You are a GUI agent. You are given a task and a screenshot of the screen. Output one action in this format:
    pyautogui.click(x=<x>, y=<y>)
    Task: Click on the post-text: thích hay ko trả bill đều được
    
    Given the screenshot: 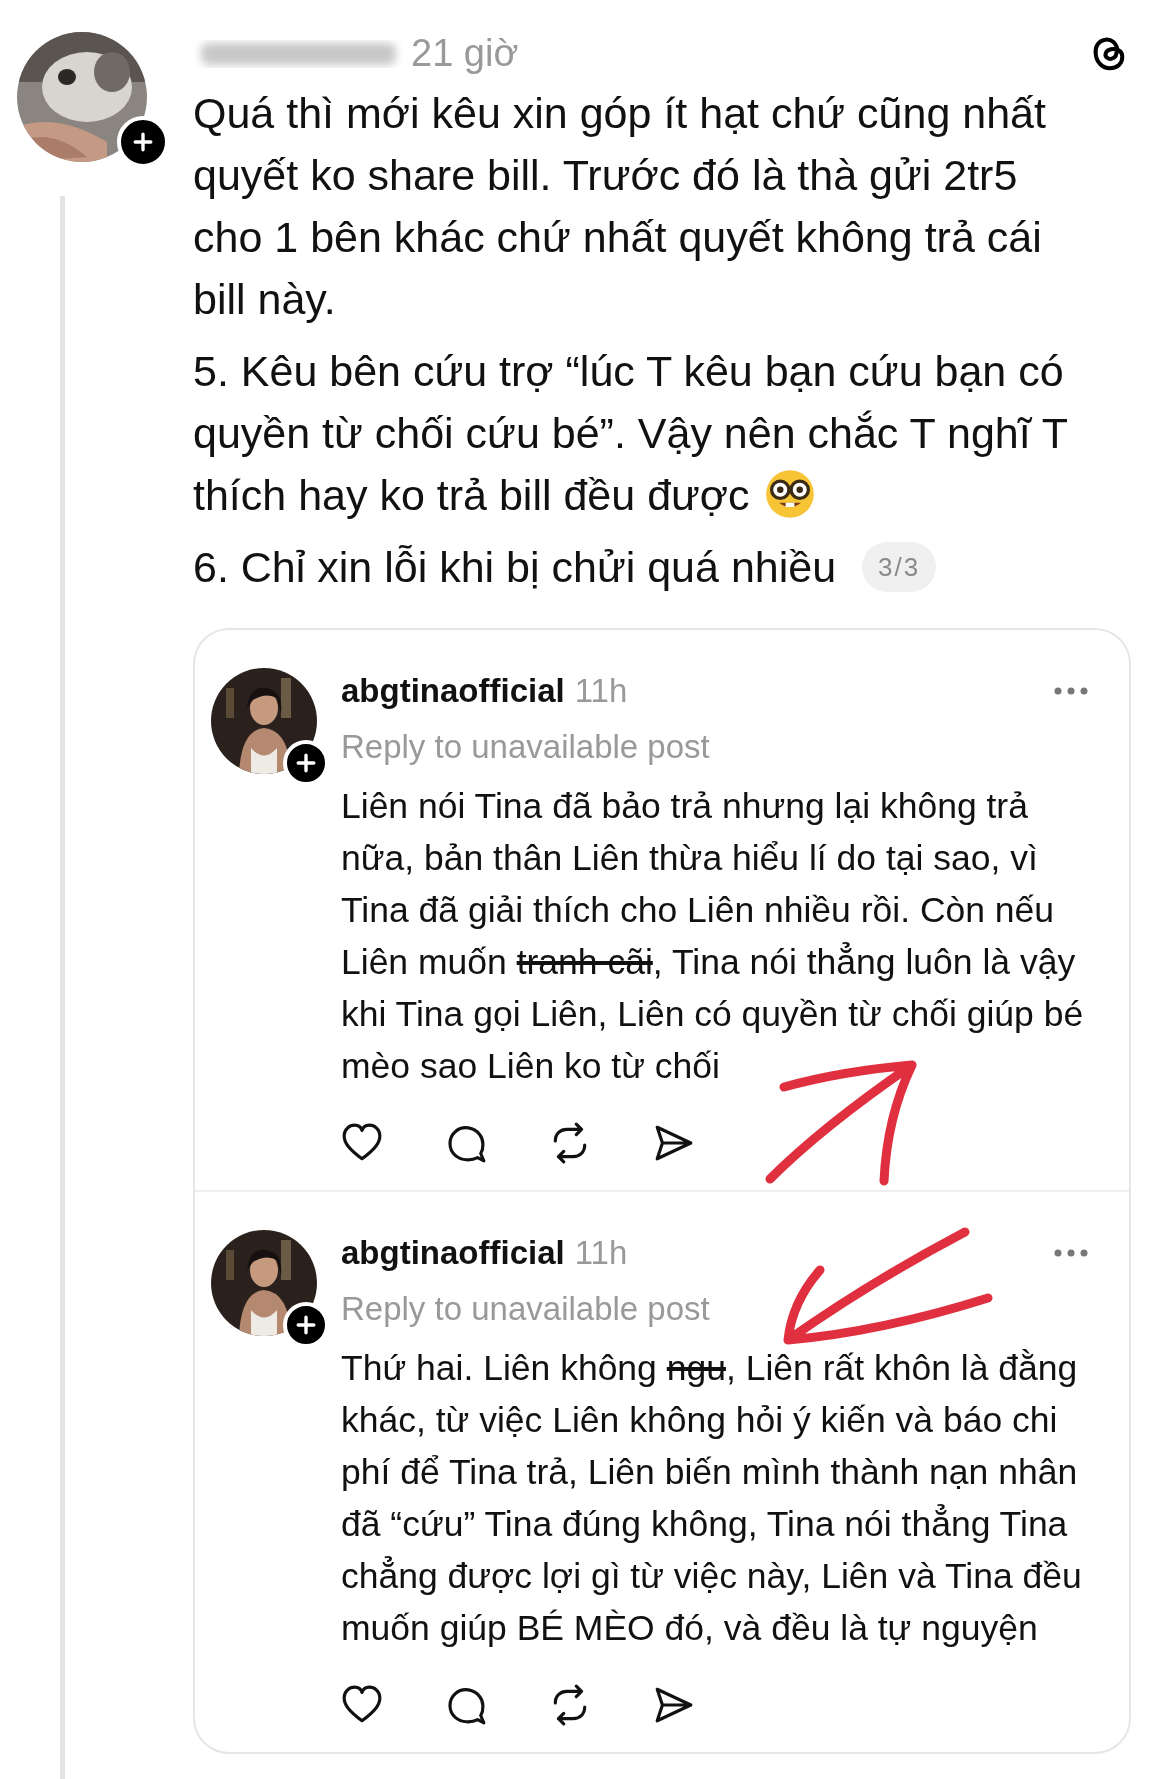 What is the action you would take?
    pyautogui.click(x=471, y=495)
    